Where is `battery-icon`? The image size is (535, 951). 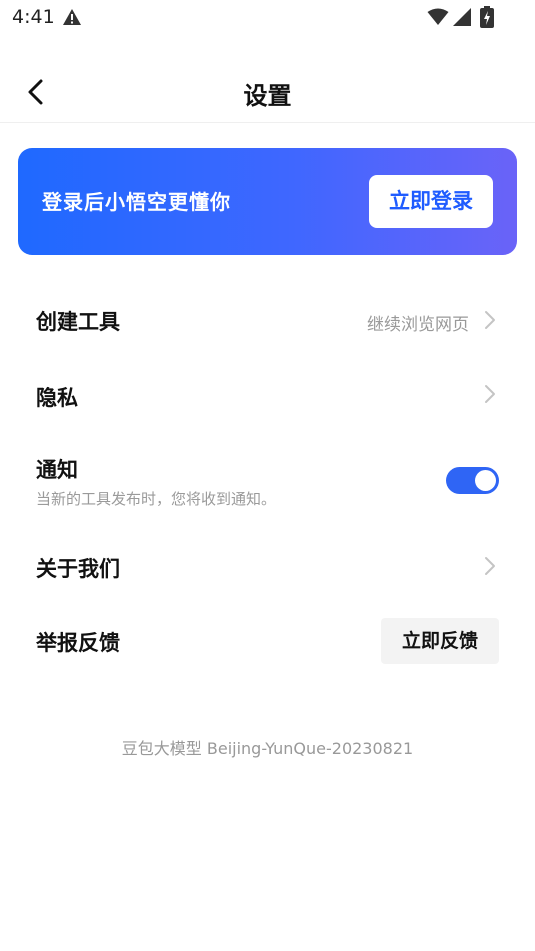
battery-icon is located at coordinates (487, 17).